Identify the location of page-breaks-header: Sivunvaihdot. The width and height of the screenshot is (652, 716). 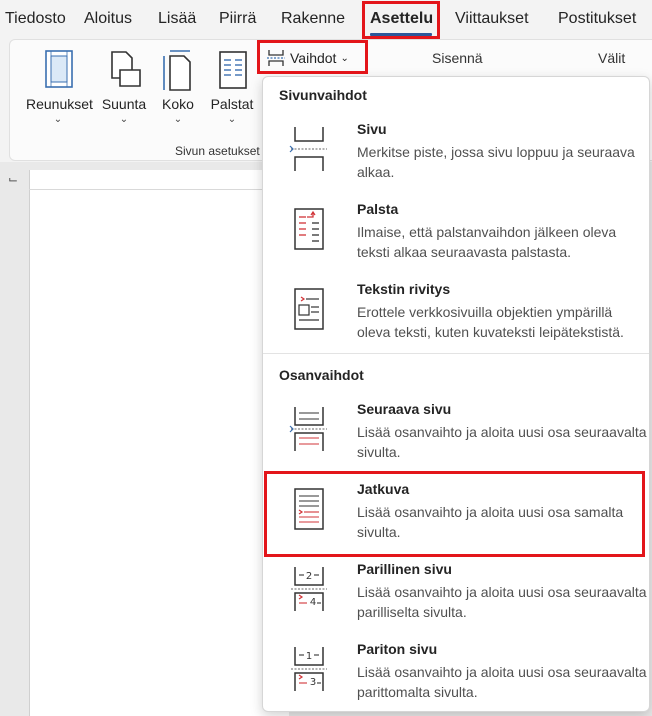
(323, 95).